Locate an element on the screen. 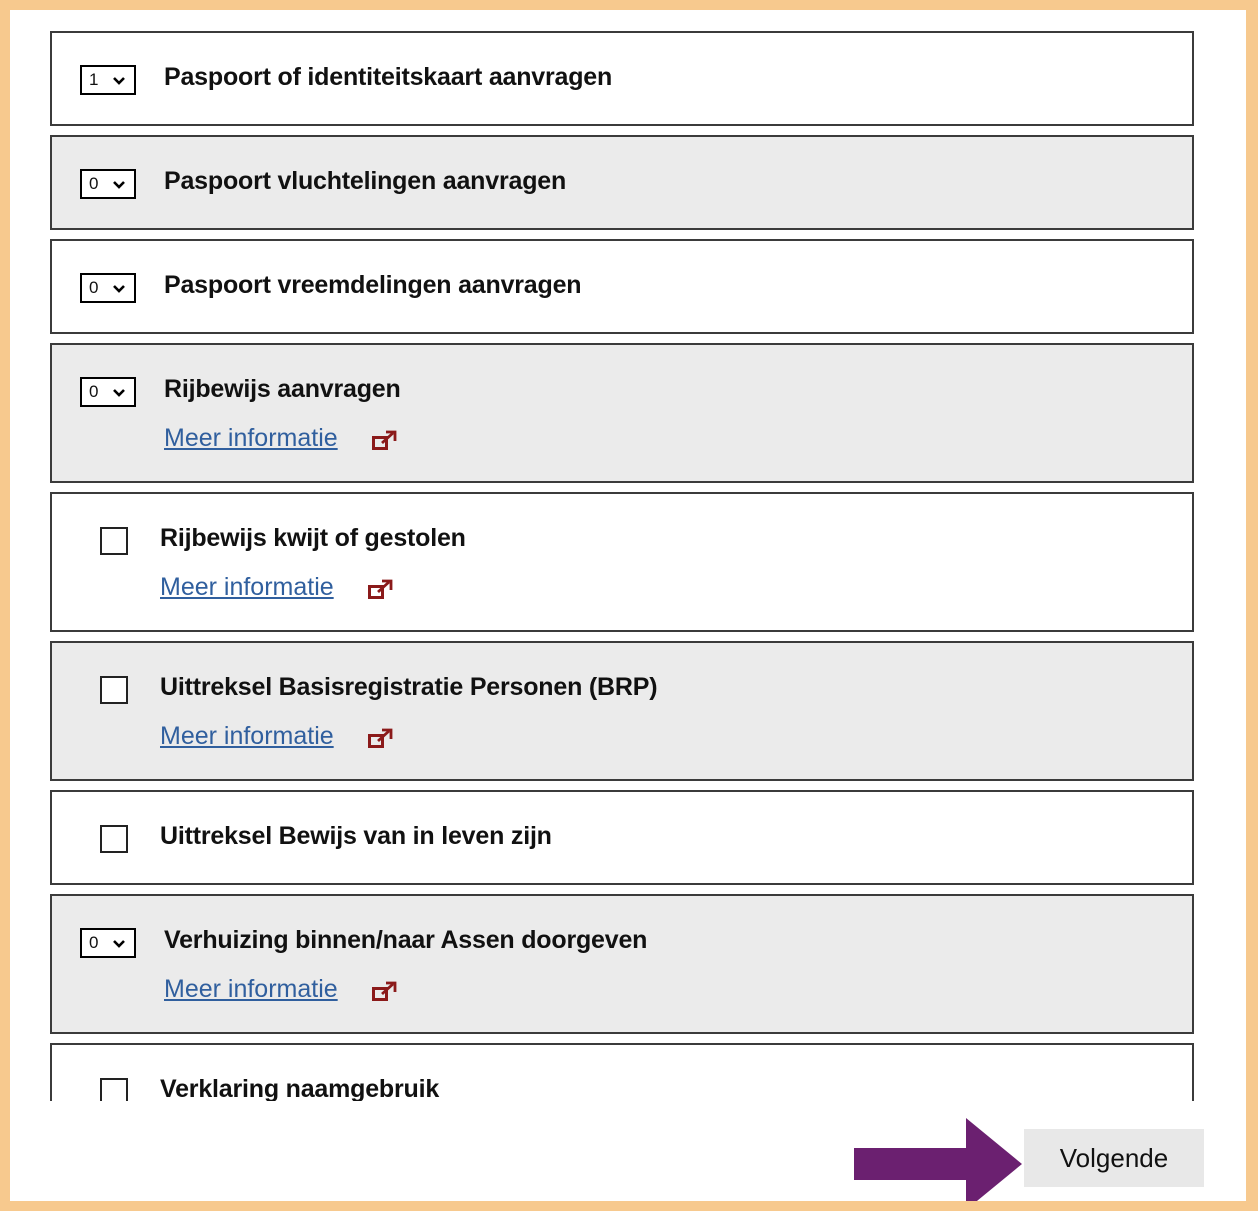  item-title: Rijbewijs aanvragen is located at coordinates (282, 389).